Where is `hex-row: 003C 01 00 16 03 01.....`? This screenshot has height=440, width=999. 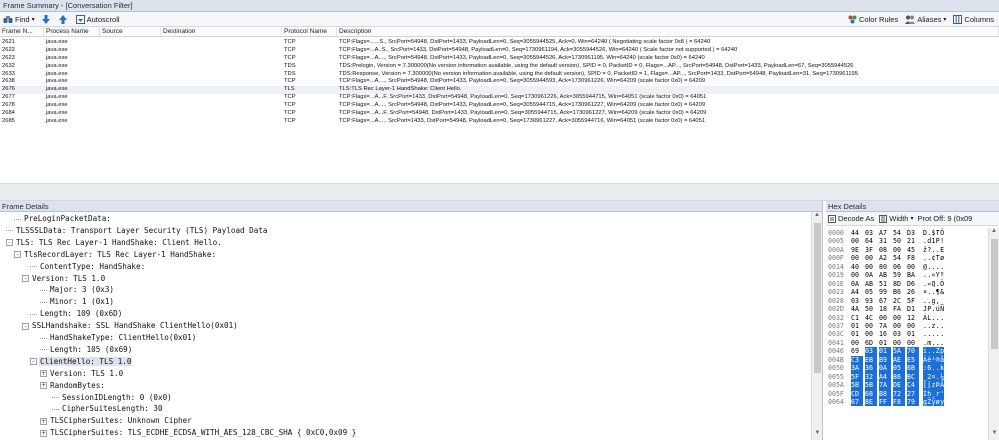
hex-row: 003C 01 00 16 03 01..... is located at coordinates (907, 334).